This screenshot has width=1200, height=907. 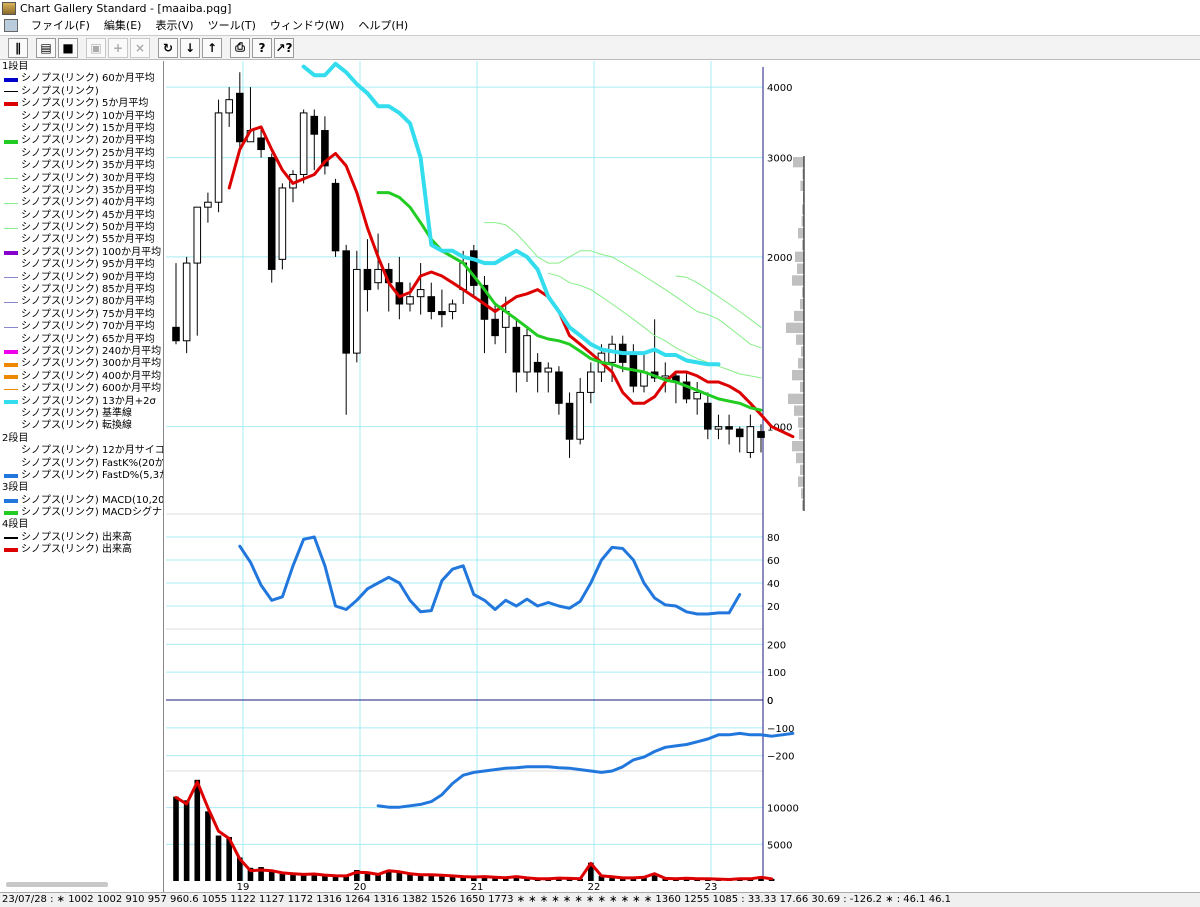 I want to click on legend-item: シノプス(リンク) 240か月平均, so click(x=81, y=352).